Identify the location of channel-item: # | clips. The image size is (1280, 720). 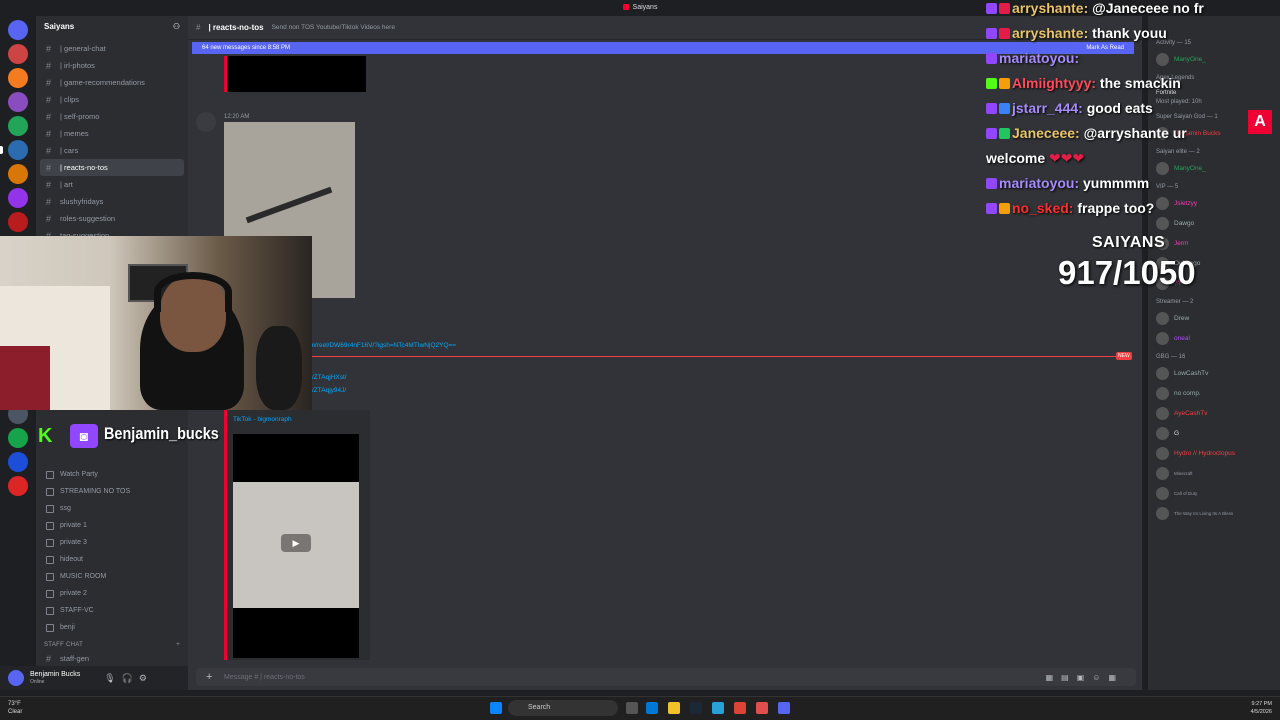
(112, 99).